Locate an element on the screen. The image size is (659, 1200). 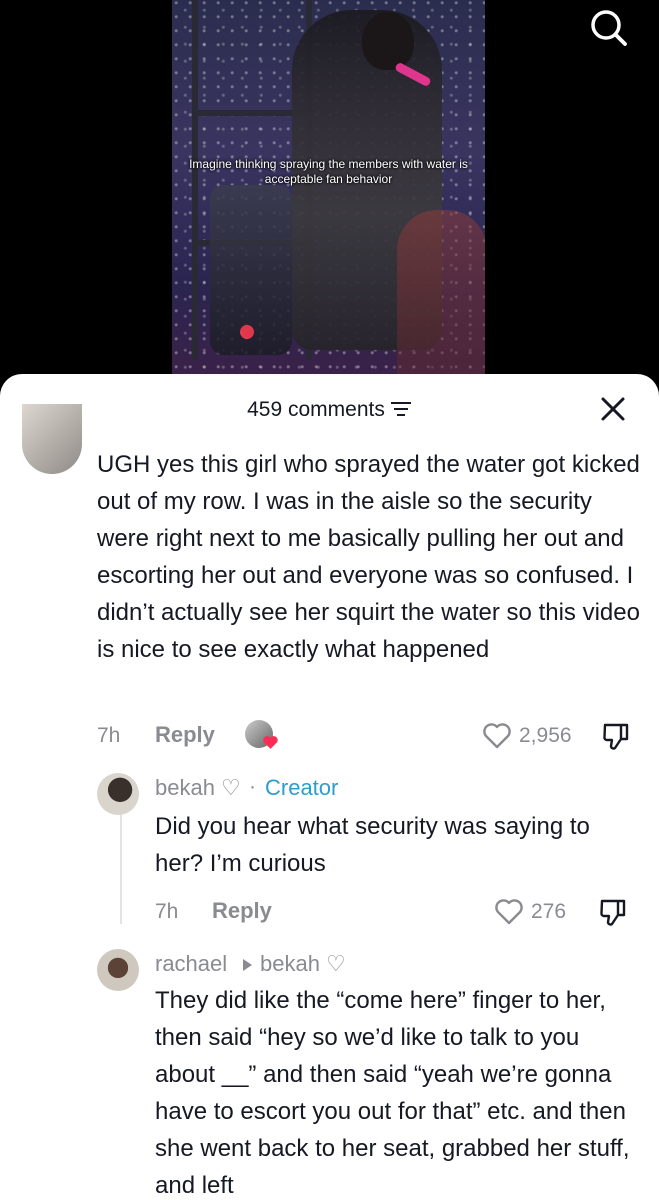
reply-to-username: bekah ♡ is located at coordinates (303, 964).